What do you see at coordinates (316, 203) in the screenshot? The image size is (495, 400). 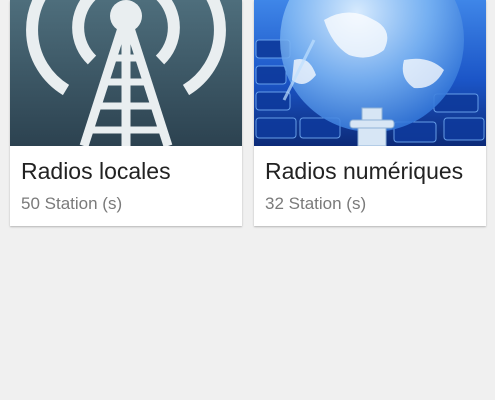 I see `category-station-count: 32 Station (s)` at bounding box center [316, 203].